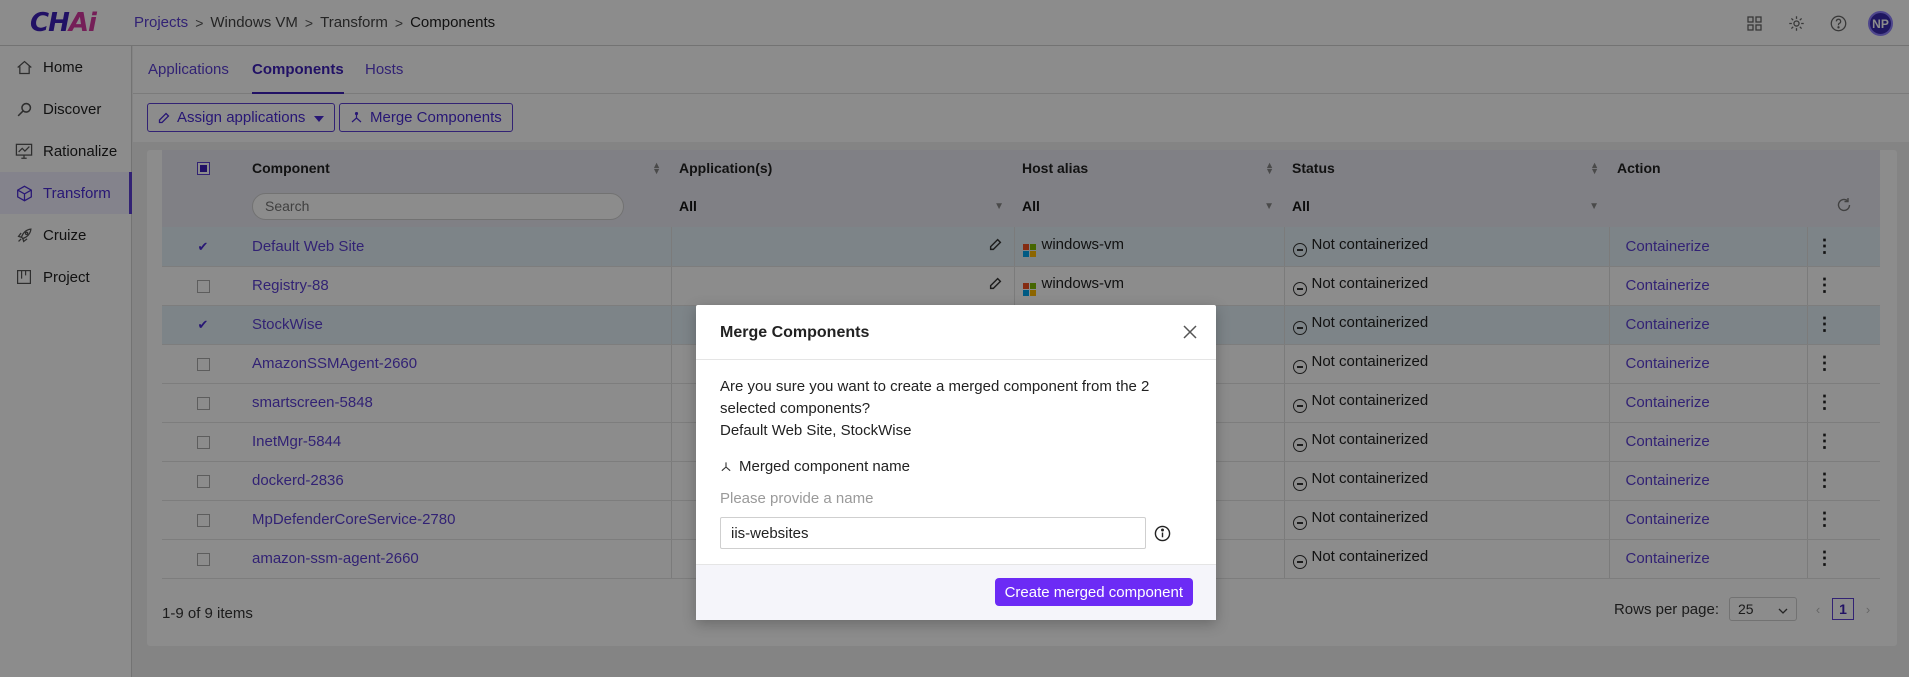  What do you see at coordinates (816, 430) in the screenshot?
I see `modal-selected-components: Default Web Site, StockWise` at bounding box center [816, 430].